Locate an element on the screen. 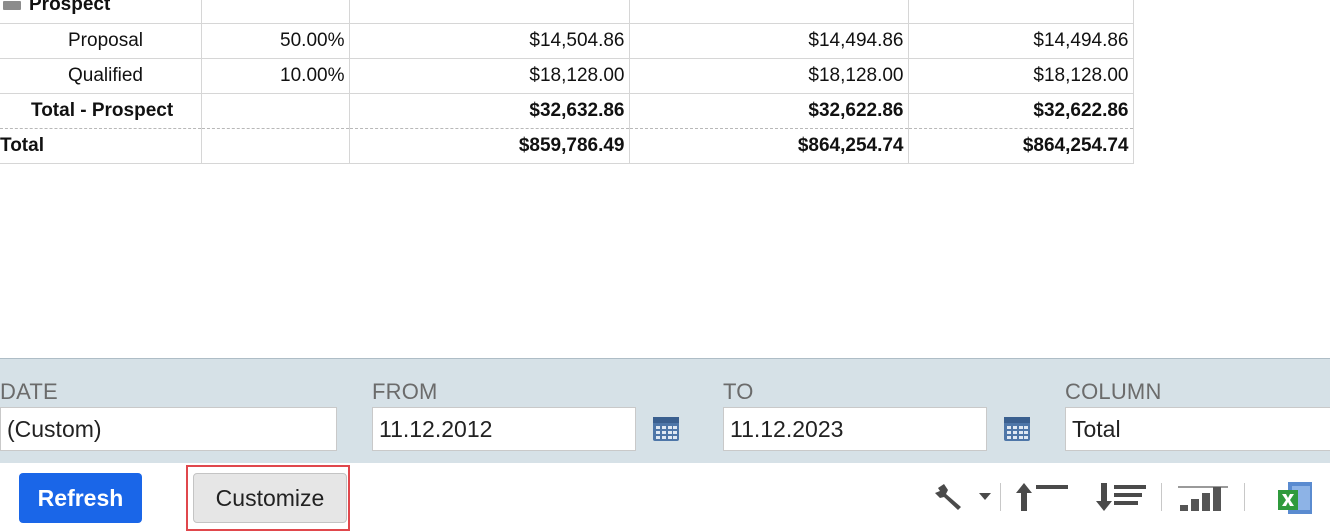  date-filter-label: DATE is located at coordinates (29, 391).